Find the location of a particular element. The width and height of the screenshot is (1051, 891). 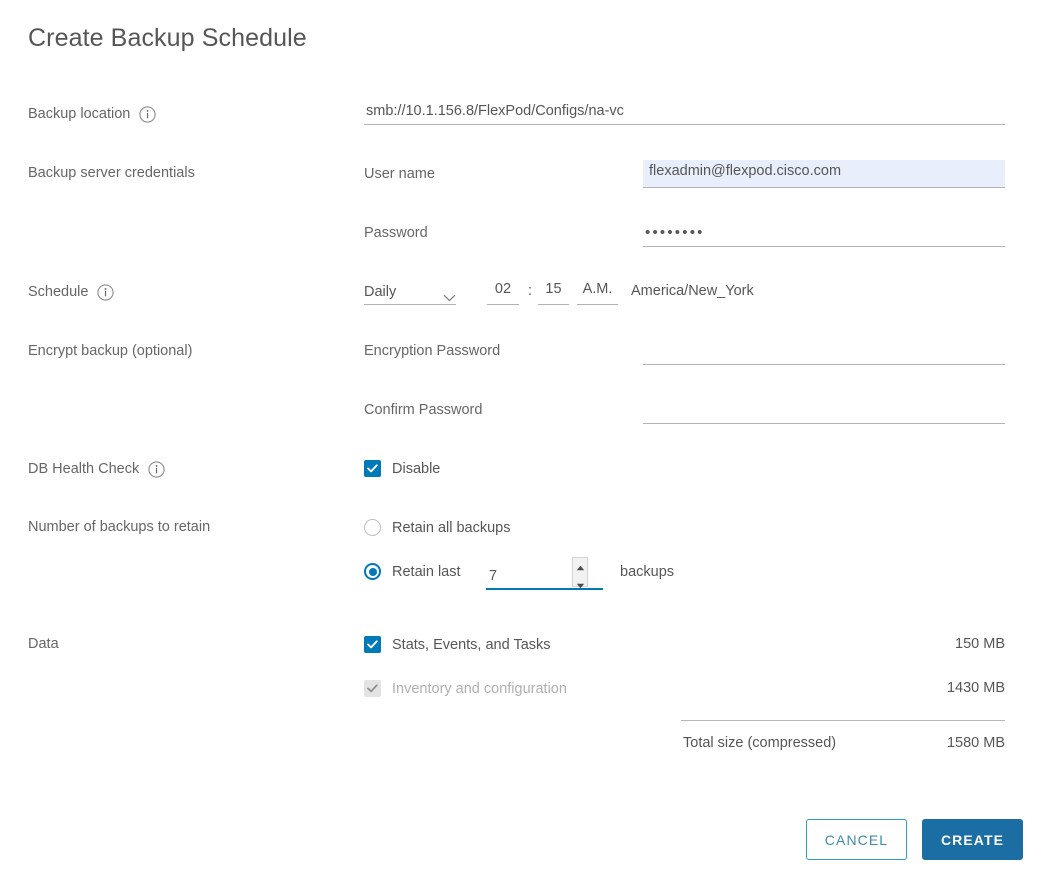

radio-retain-last: Retain last is located at coordinates (412, 571).